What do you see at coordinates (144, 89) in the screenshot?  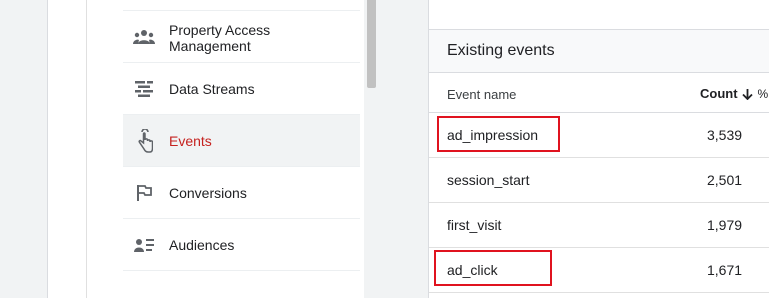 I see `data-streams-icon` at bounding box center [144, 89].